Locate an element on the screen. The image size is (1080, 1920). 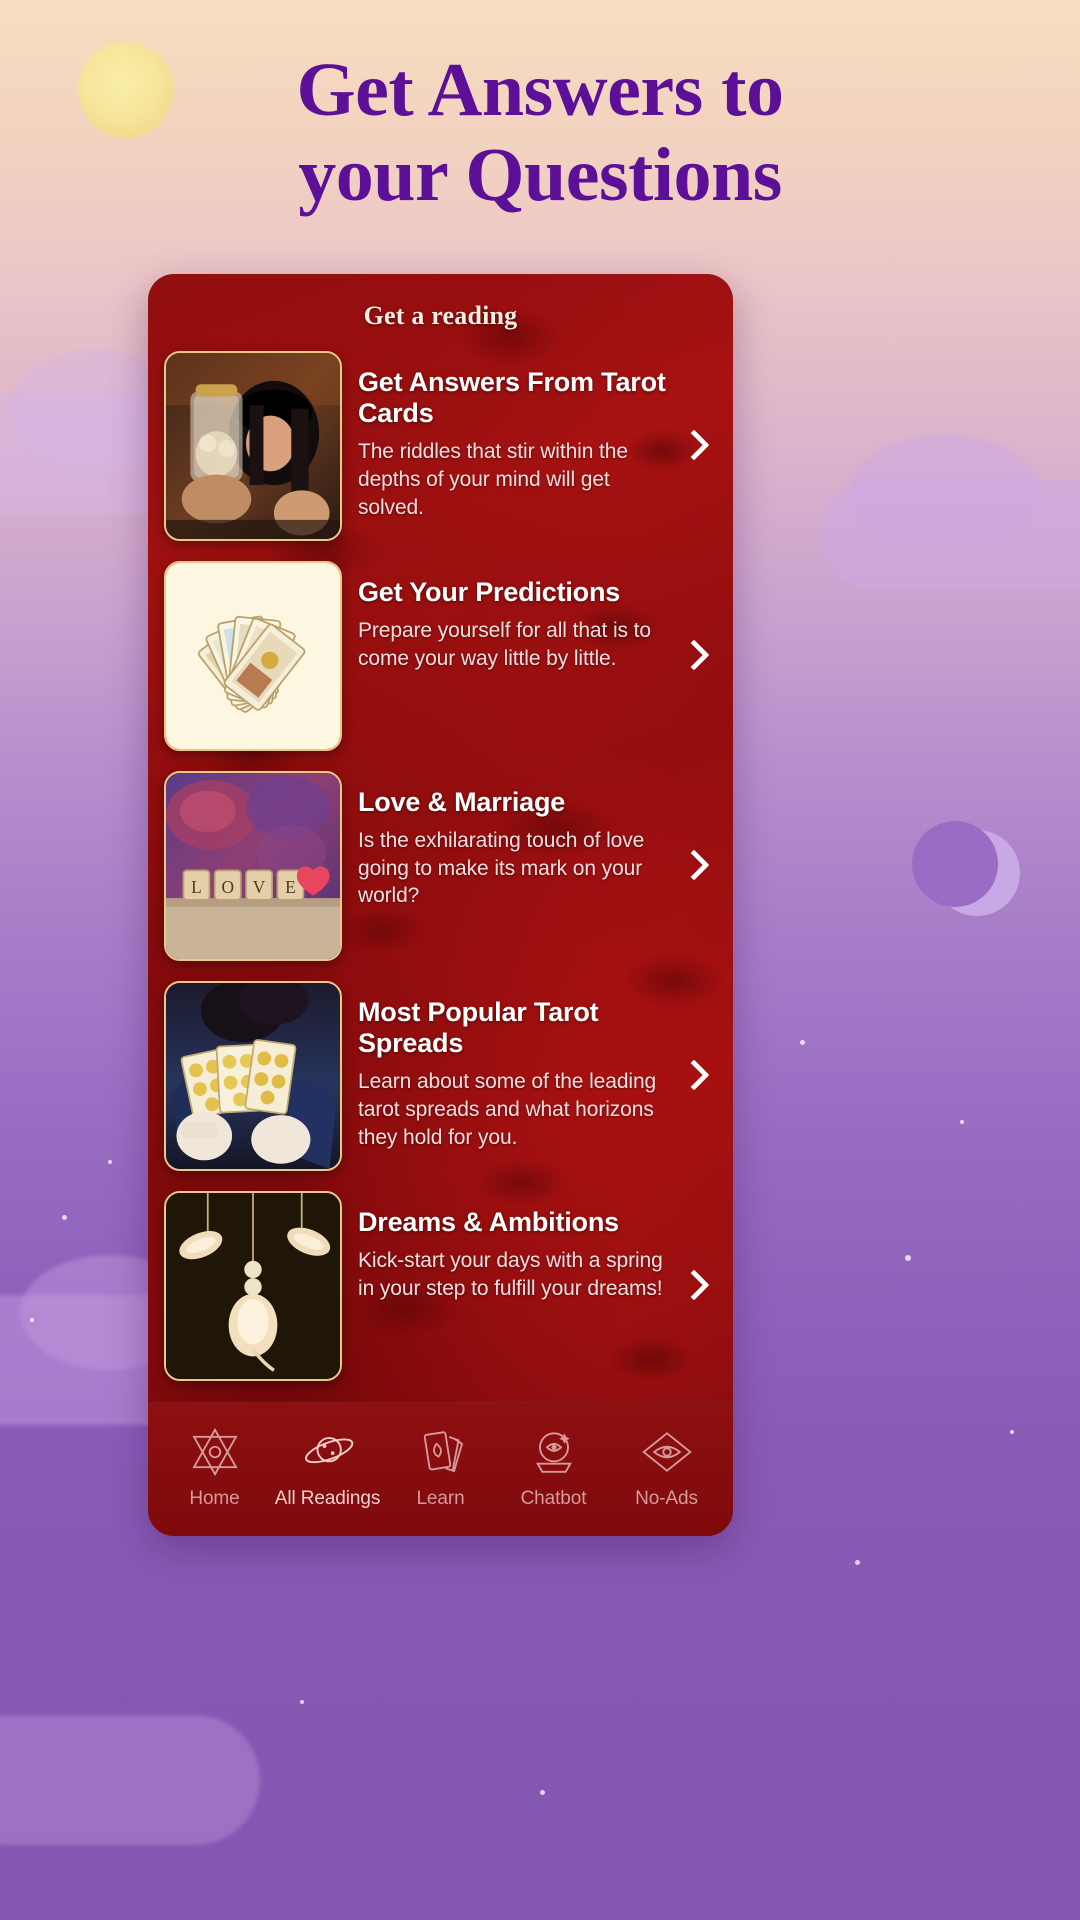
crystal-ball-icon is located at coordinates (554, 1452).